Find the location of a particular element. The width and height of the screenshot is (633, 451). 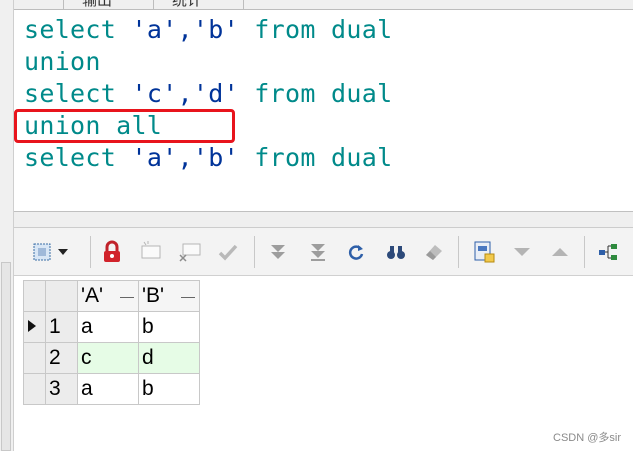

column-header-b: 'B' is located at coordinates (169, 296).